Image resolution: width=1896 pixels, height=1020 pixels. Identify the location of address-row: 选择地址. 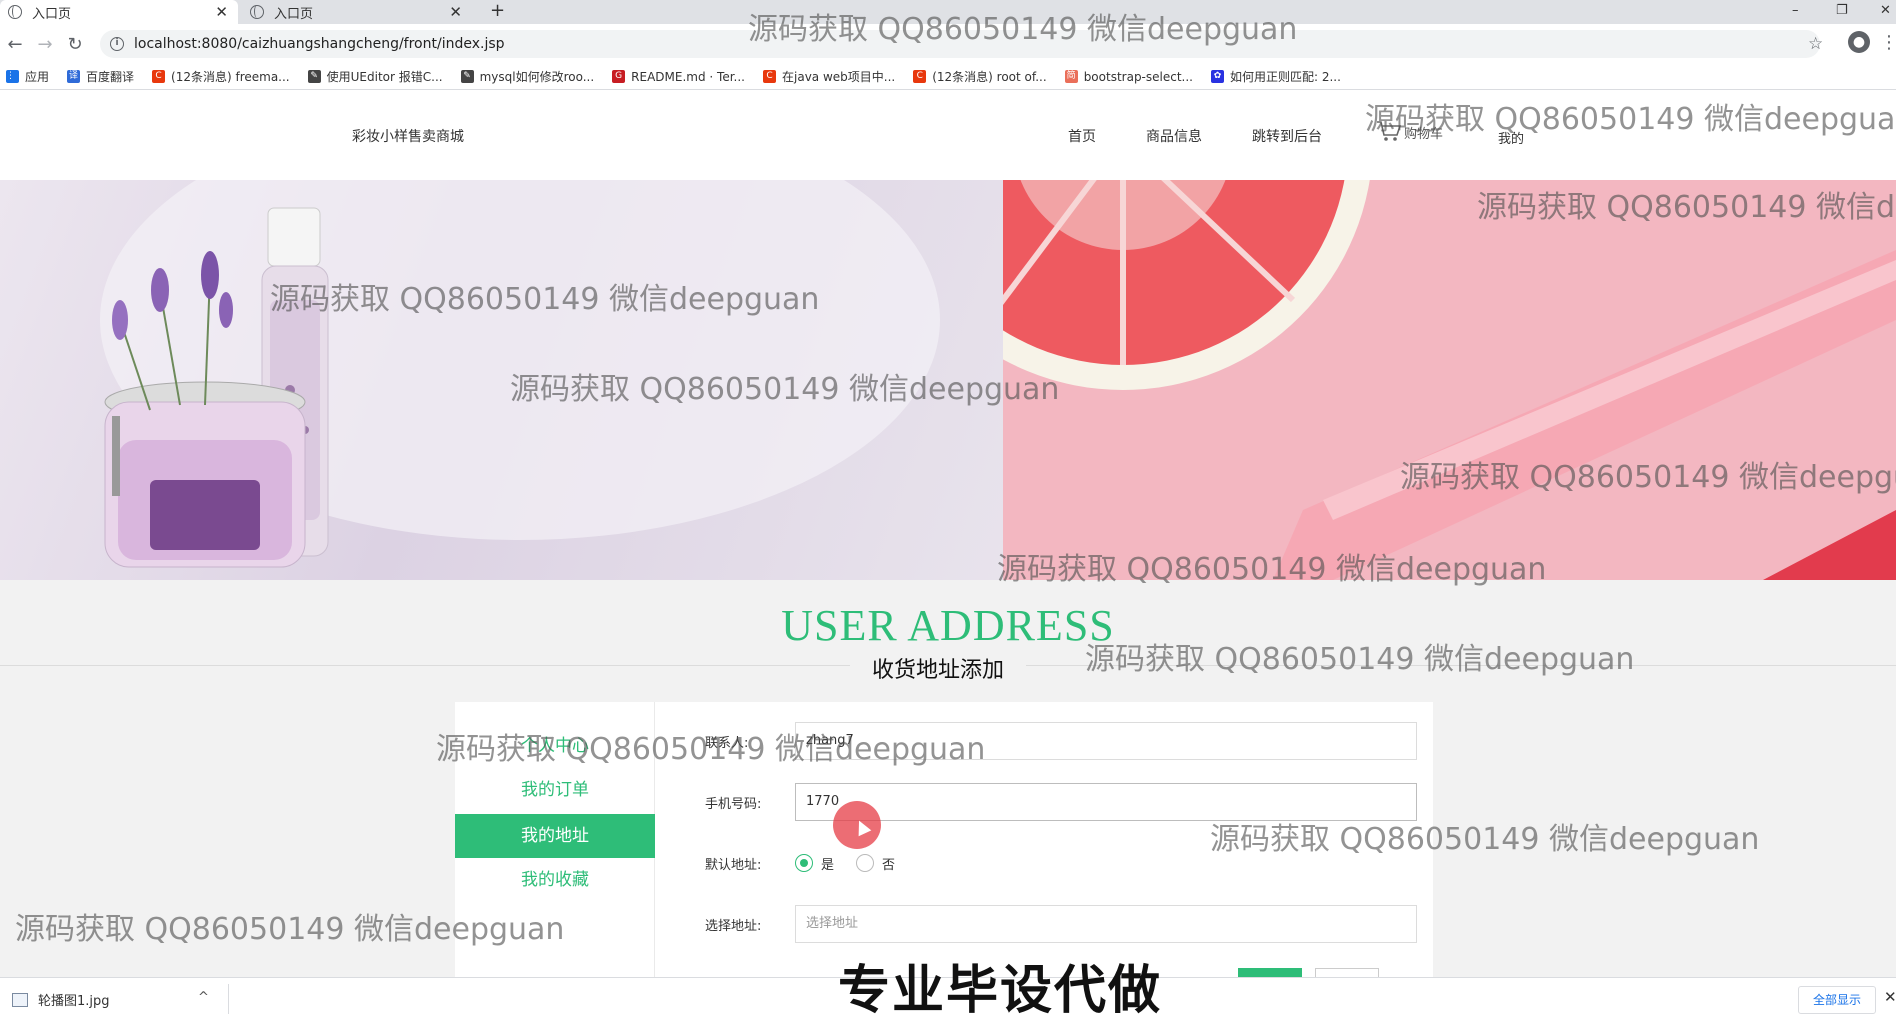
(1061, 924).